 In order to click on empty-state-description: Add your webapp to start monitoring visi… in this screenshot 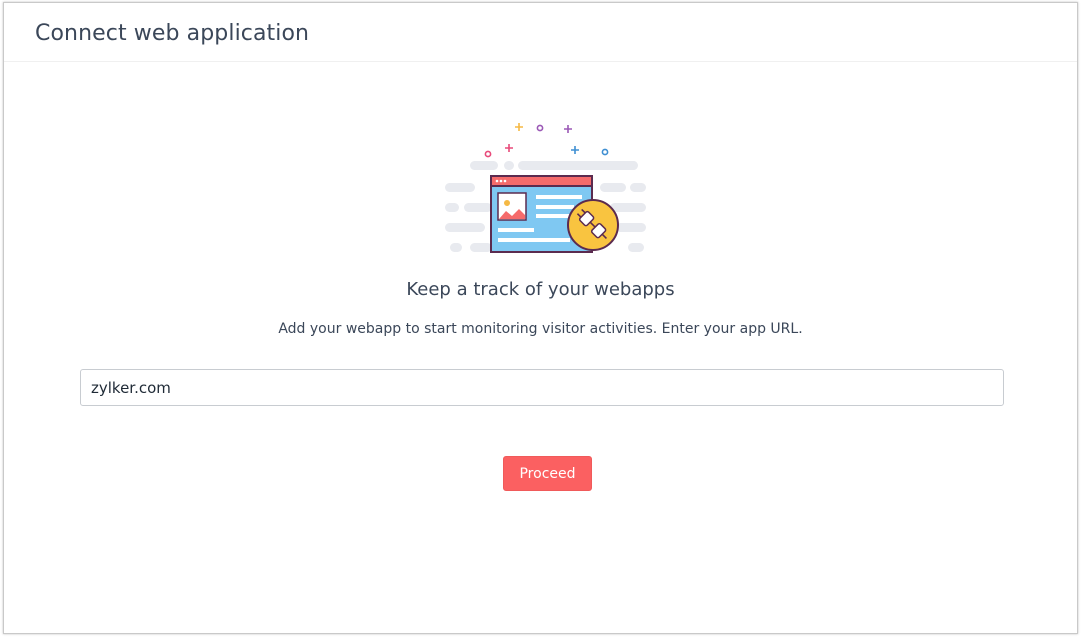, I will do `click(540, 329)`.